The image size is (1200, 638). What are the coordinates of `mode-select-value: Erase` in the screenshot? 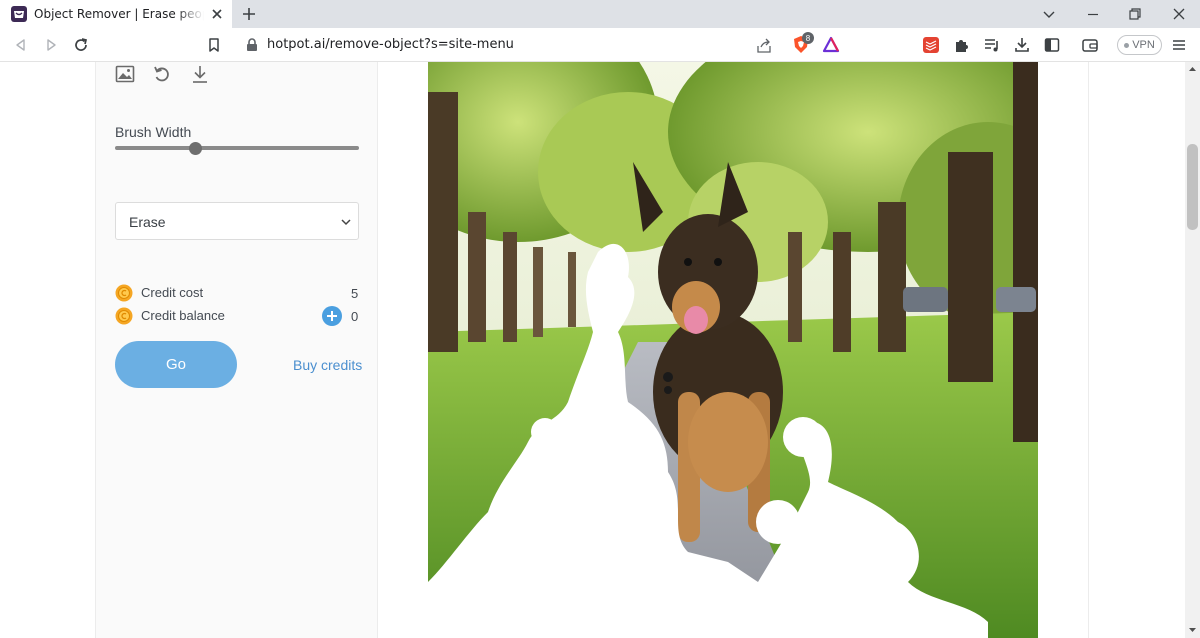 It's located at (147, 222).